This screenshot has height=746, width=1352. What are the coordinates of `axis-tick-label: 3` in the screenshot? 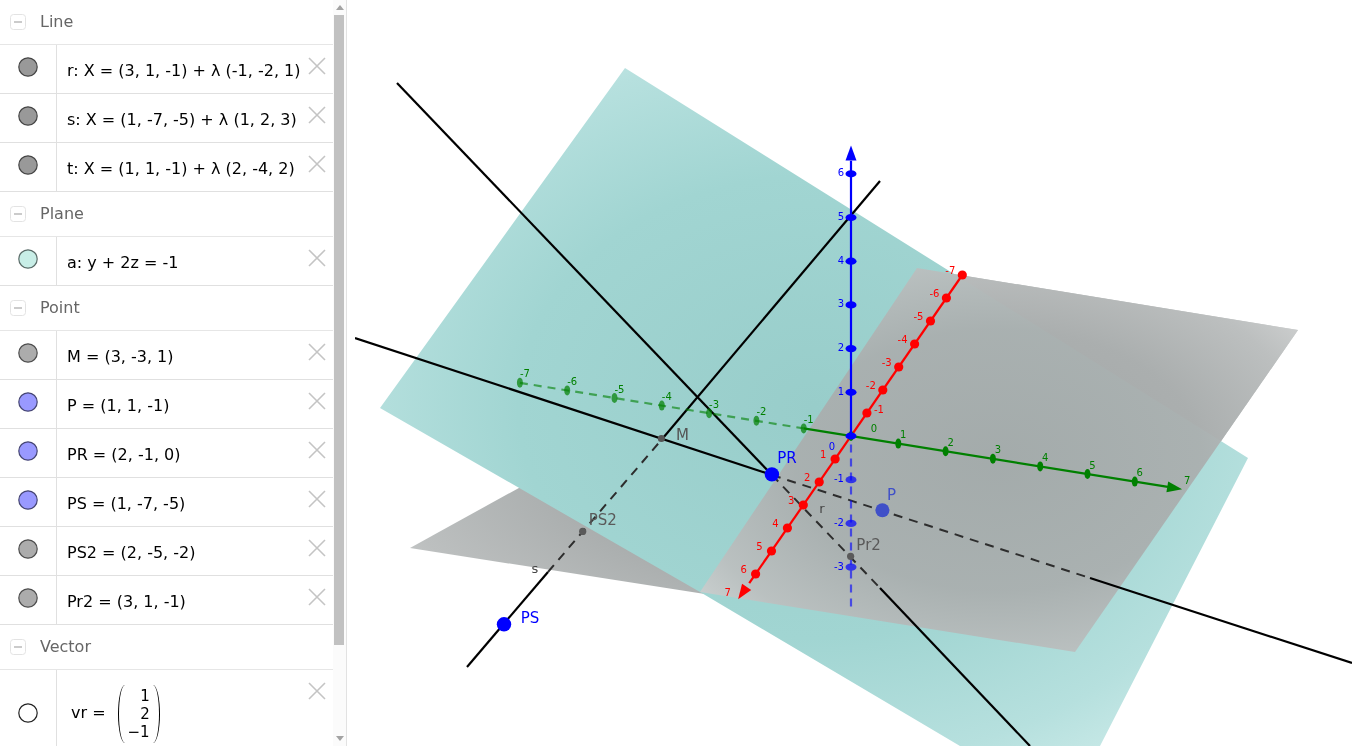 It's located at (998, 450).